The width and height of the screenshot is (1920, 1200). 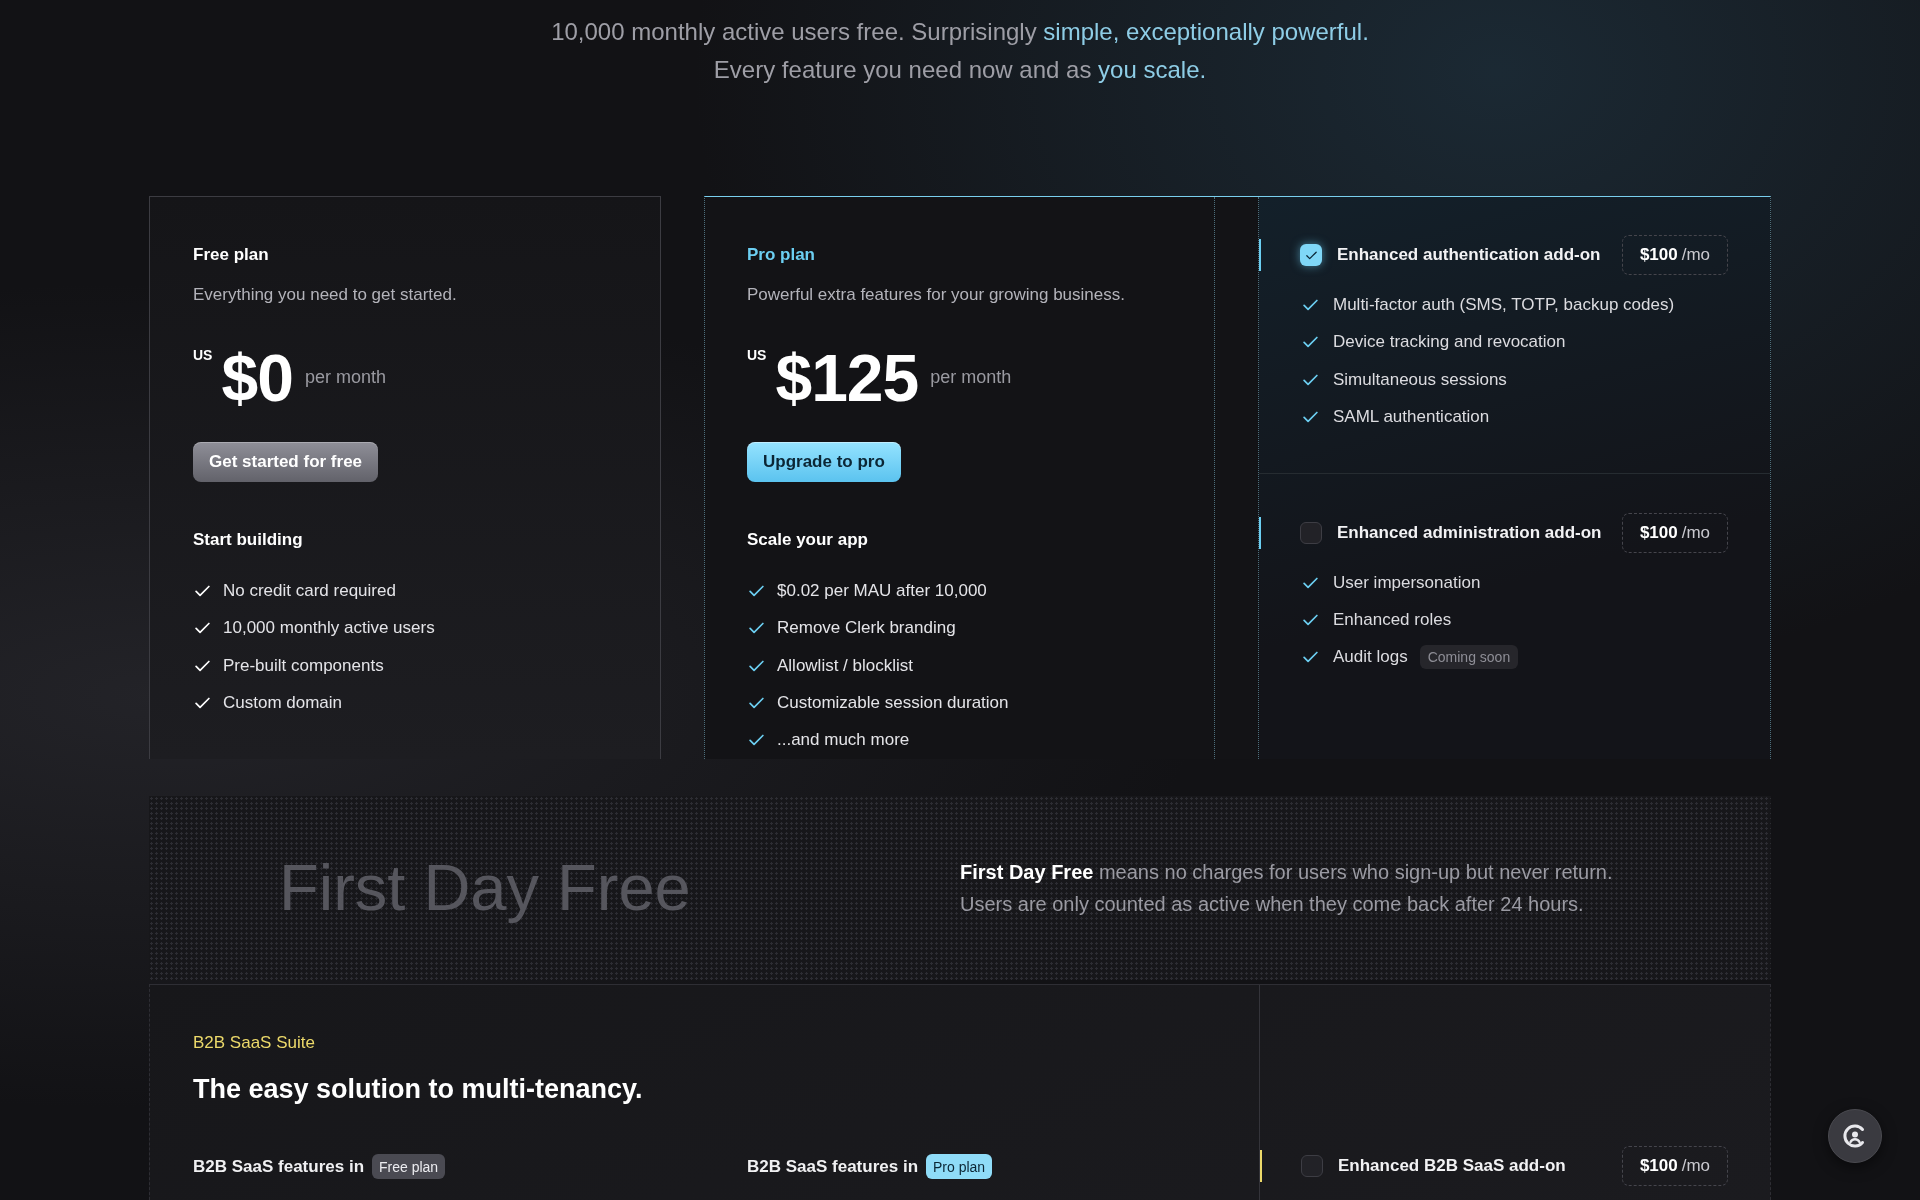 What do you see at coordinates (845, 665) in the screenshot?
I see `feature-text: Allowlist / blocklist` at bounding box center [845, 665].